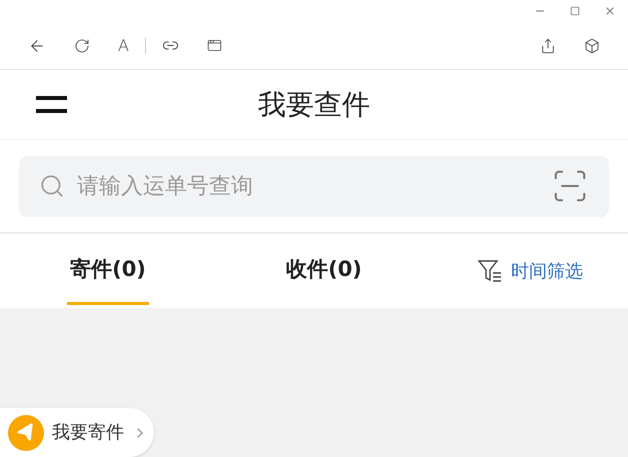 The height and width of the screenshot is (457, 628). Describe the element at coordinates (82, 46) in the screenshot. I see `refresh-icon` at that location.